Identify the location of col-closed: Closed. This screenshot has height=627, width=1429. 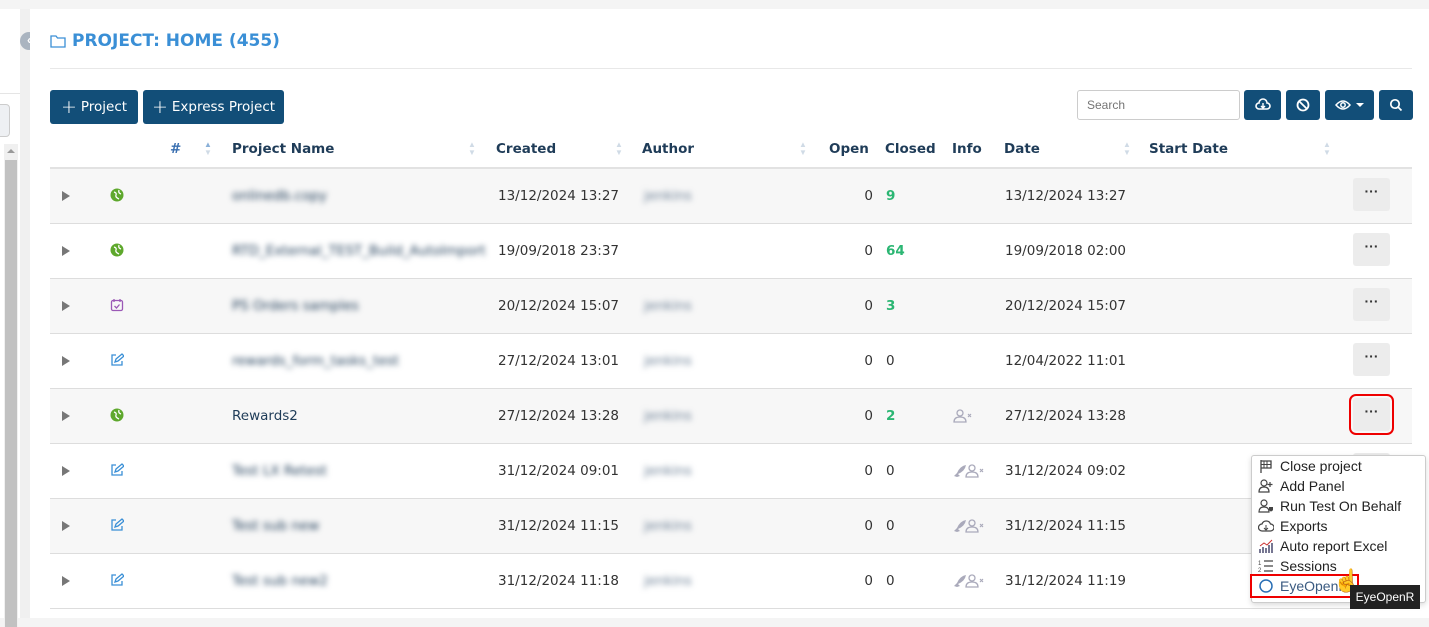
(910, 149).